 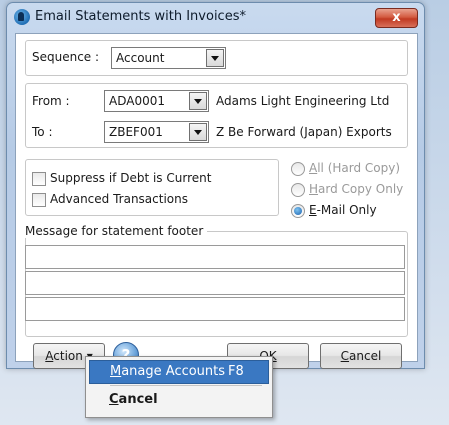 What do you see at coordinates (66, 57) in the screenshot?
I see `sequence-label: Sequence :` at bounding box center [66, 57].